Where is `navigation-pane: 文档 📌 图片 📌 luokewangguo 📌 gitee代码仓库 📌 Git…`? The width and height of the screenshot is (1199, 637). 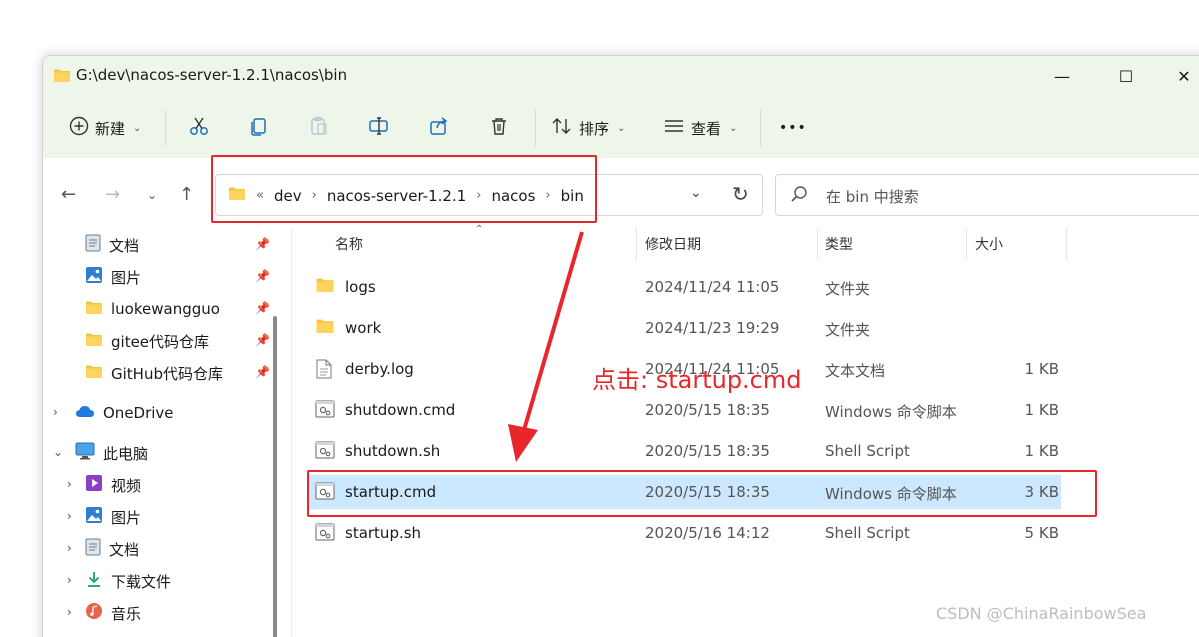
navigation-pane: 文档 📌 图片 📌 luokewangguo 📌 gitee代码仓库 📌 Git… is located at coordinates (158, 432).